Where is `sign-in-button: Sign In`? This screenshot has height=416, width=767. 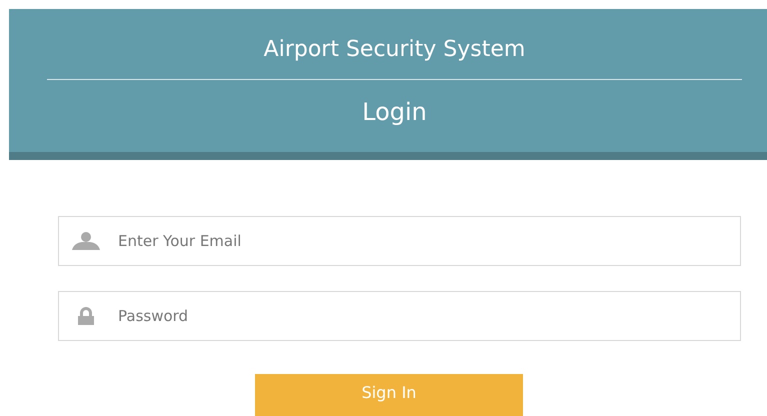 sign-in-button: Sign In is located at coordinates (389, 395).